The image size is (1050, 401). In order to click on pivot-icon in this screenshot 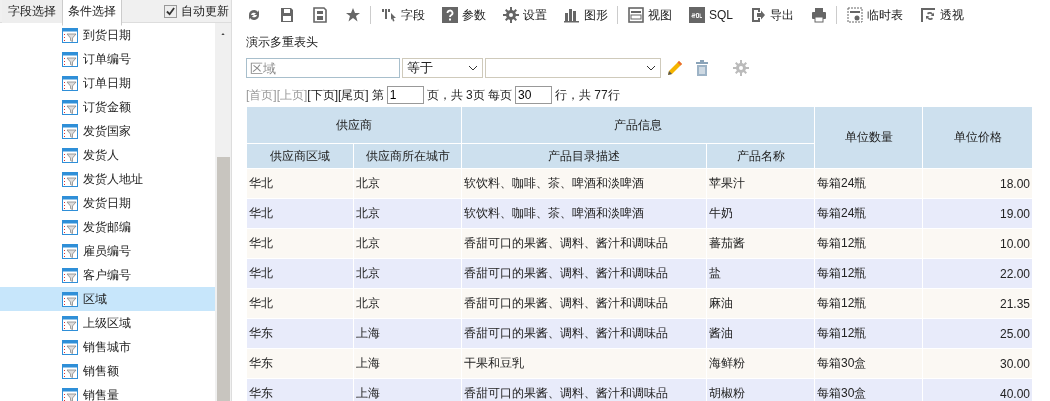, I will do `click(928, 15)`.